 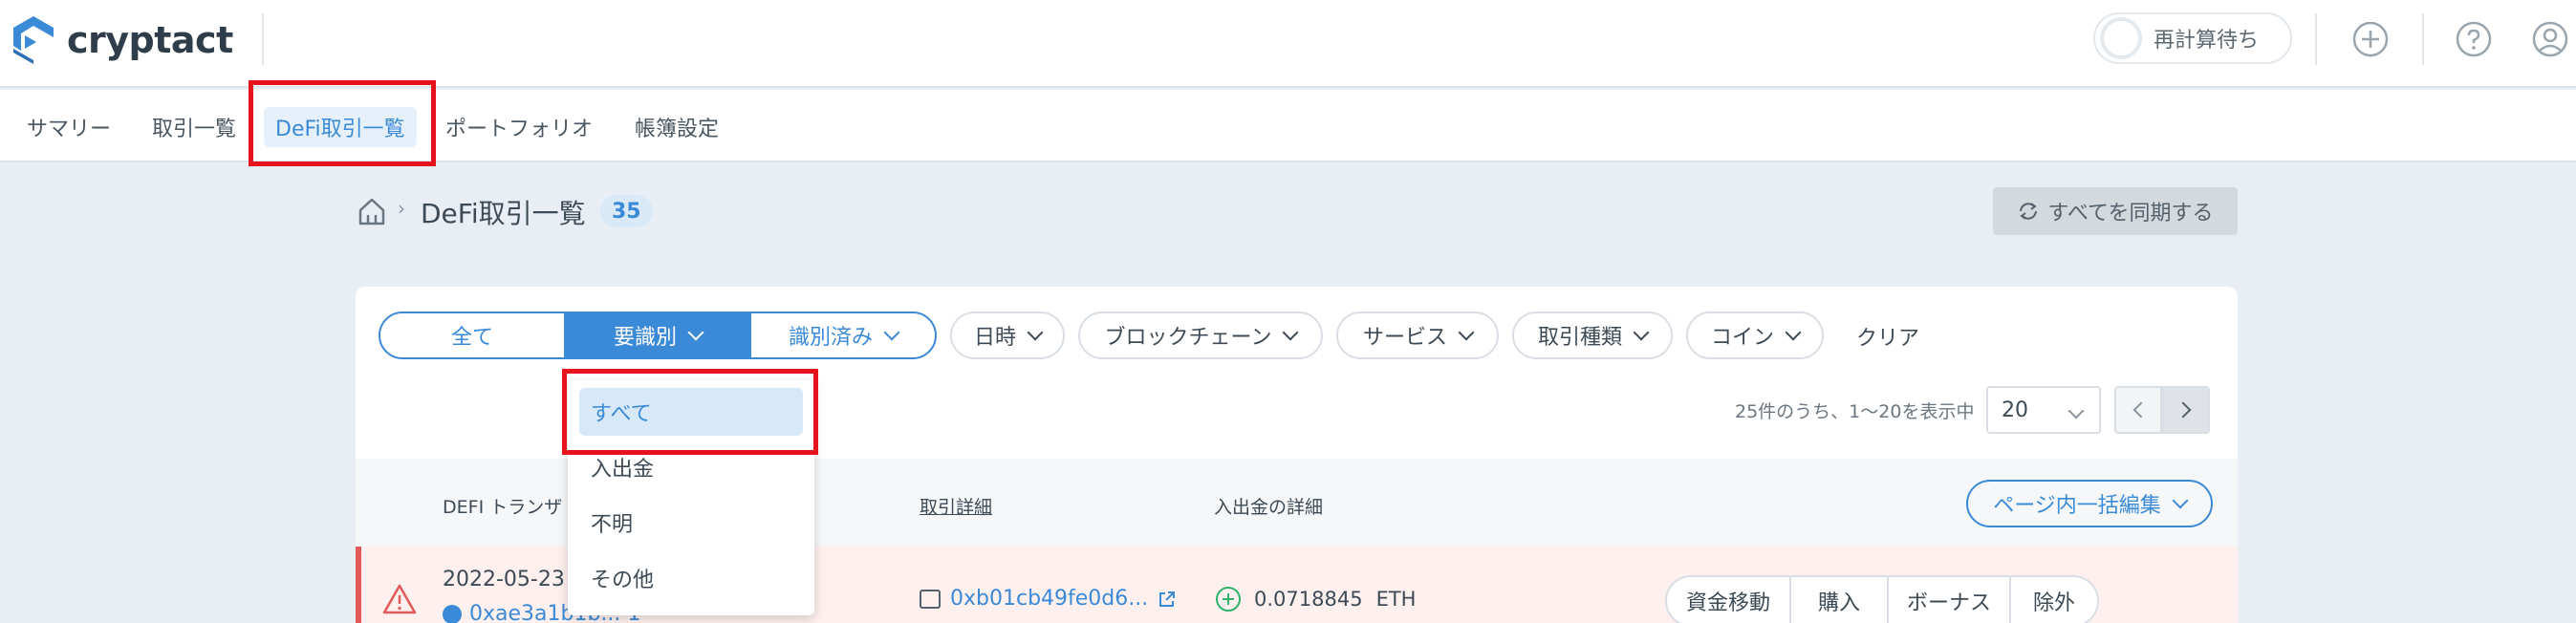 What do you see at coordinates (1396, 599) in the screenshot?
I see `row-amount-symbol: ETH` at bounding box center [1396, 599].